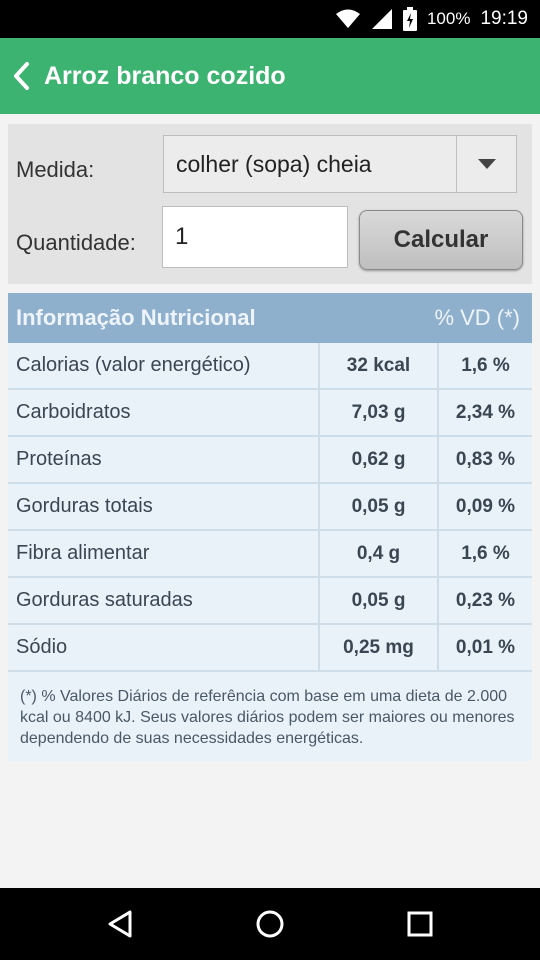  What do you see at coordinates (55, 169) in the screenshot?
I see `medida-label: Medida:` at bounding box center [55, 169].